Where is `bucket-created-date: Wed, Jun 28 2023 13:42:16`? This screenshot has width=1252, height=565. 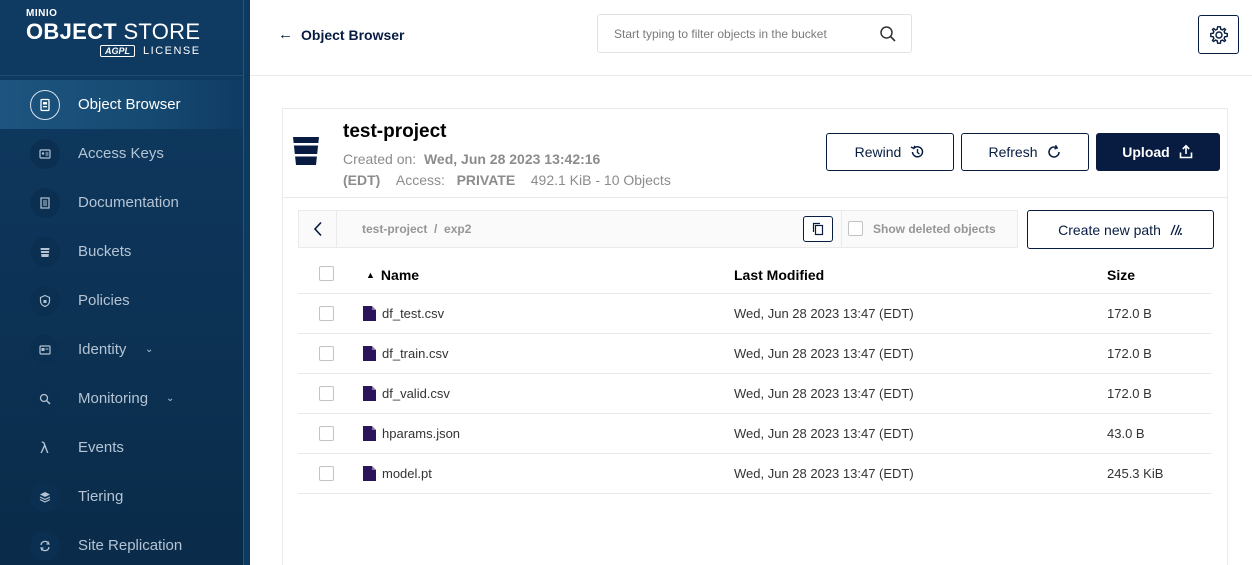
bucket-created-date: Wed, Jun 28 2023 13:42:16 is located at coordinates (512, 159).